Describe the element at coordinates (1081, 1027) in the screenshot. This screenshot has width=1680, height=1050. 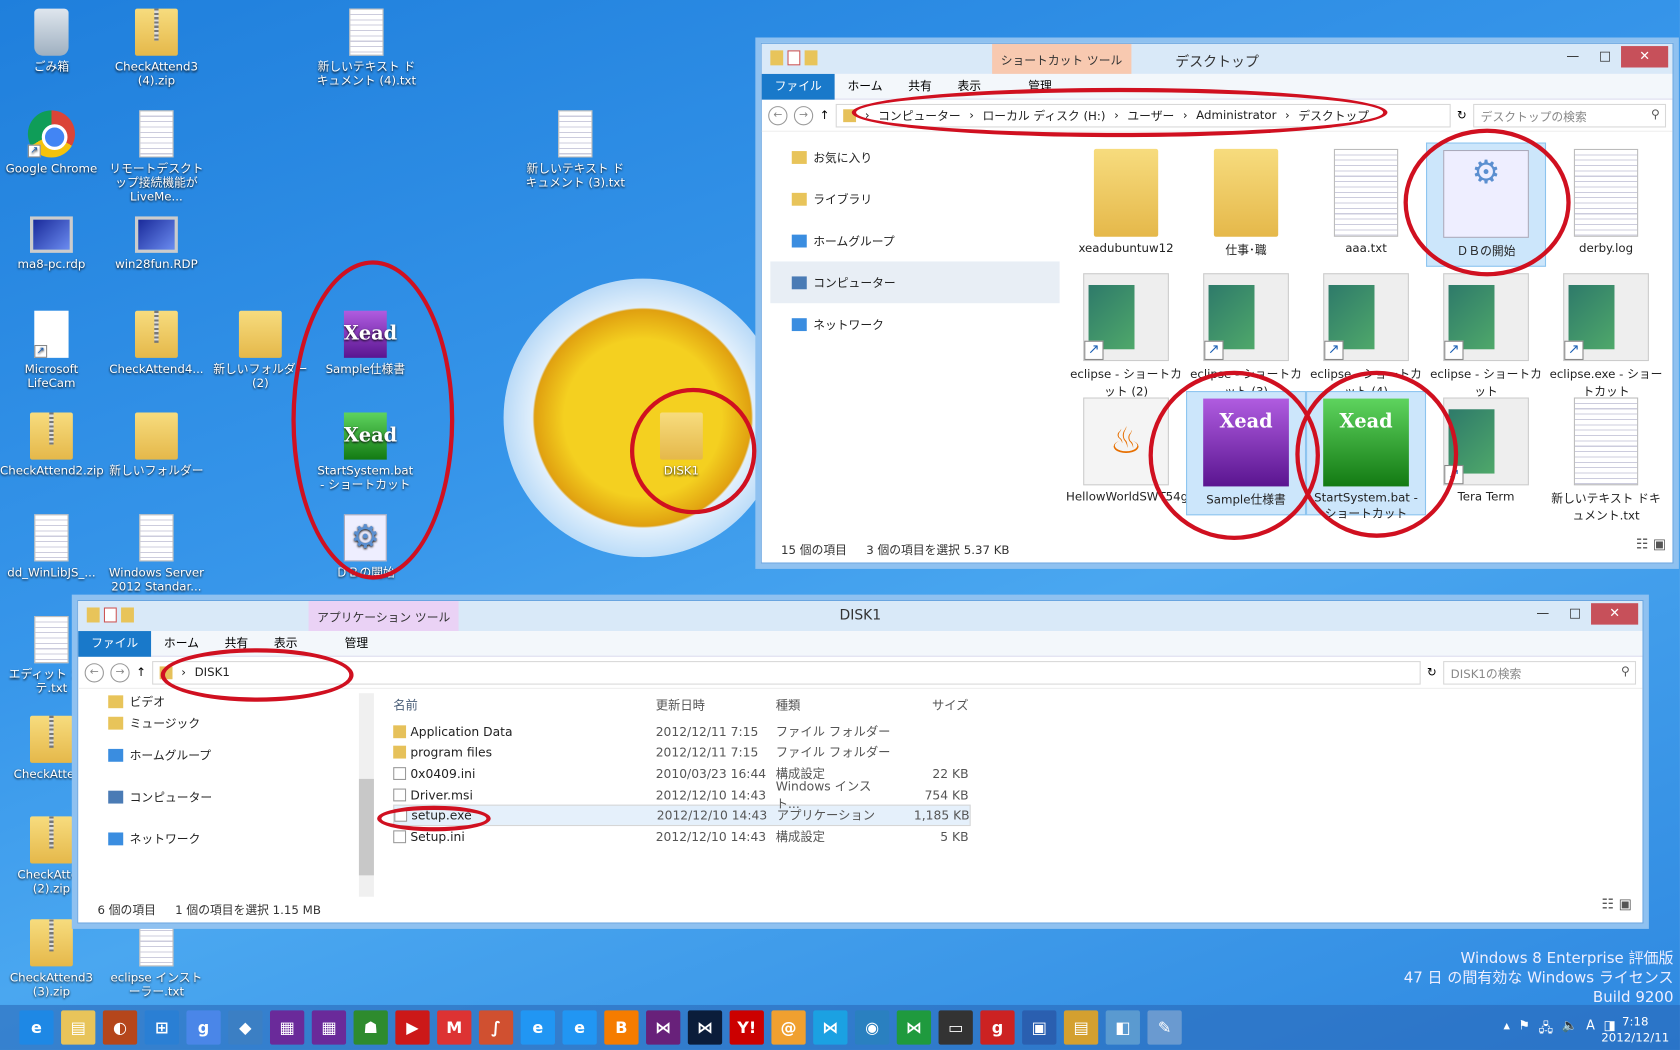
I see `folder-app-icon: ▤` at that location.